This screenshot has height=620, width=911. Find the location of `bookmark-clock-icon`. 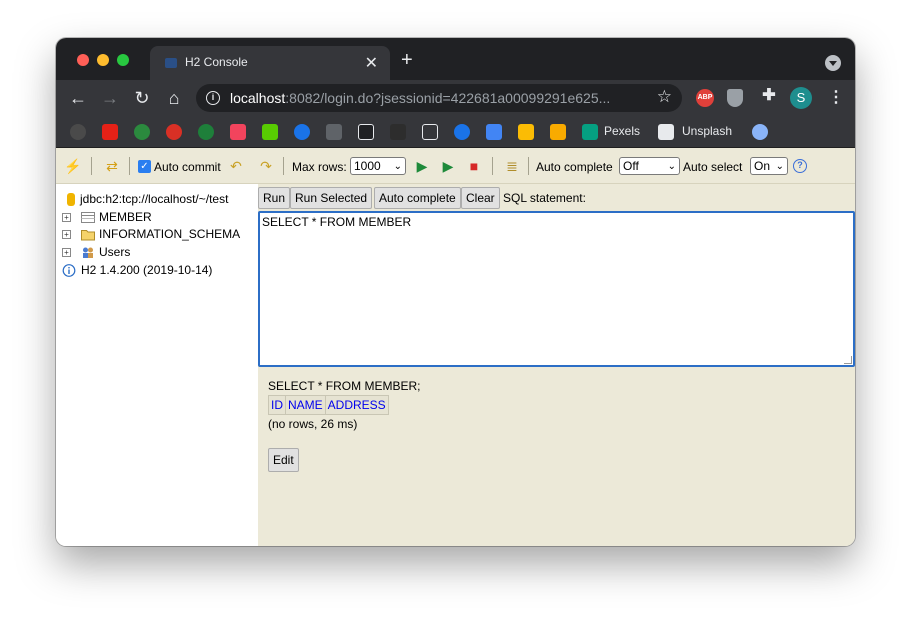

bookmark-clock-icon is located at coordinates (206, 132).